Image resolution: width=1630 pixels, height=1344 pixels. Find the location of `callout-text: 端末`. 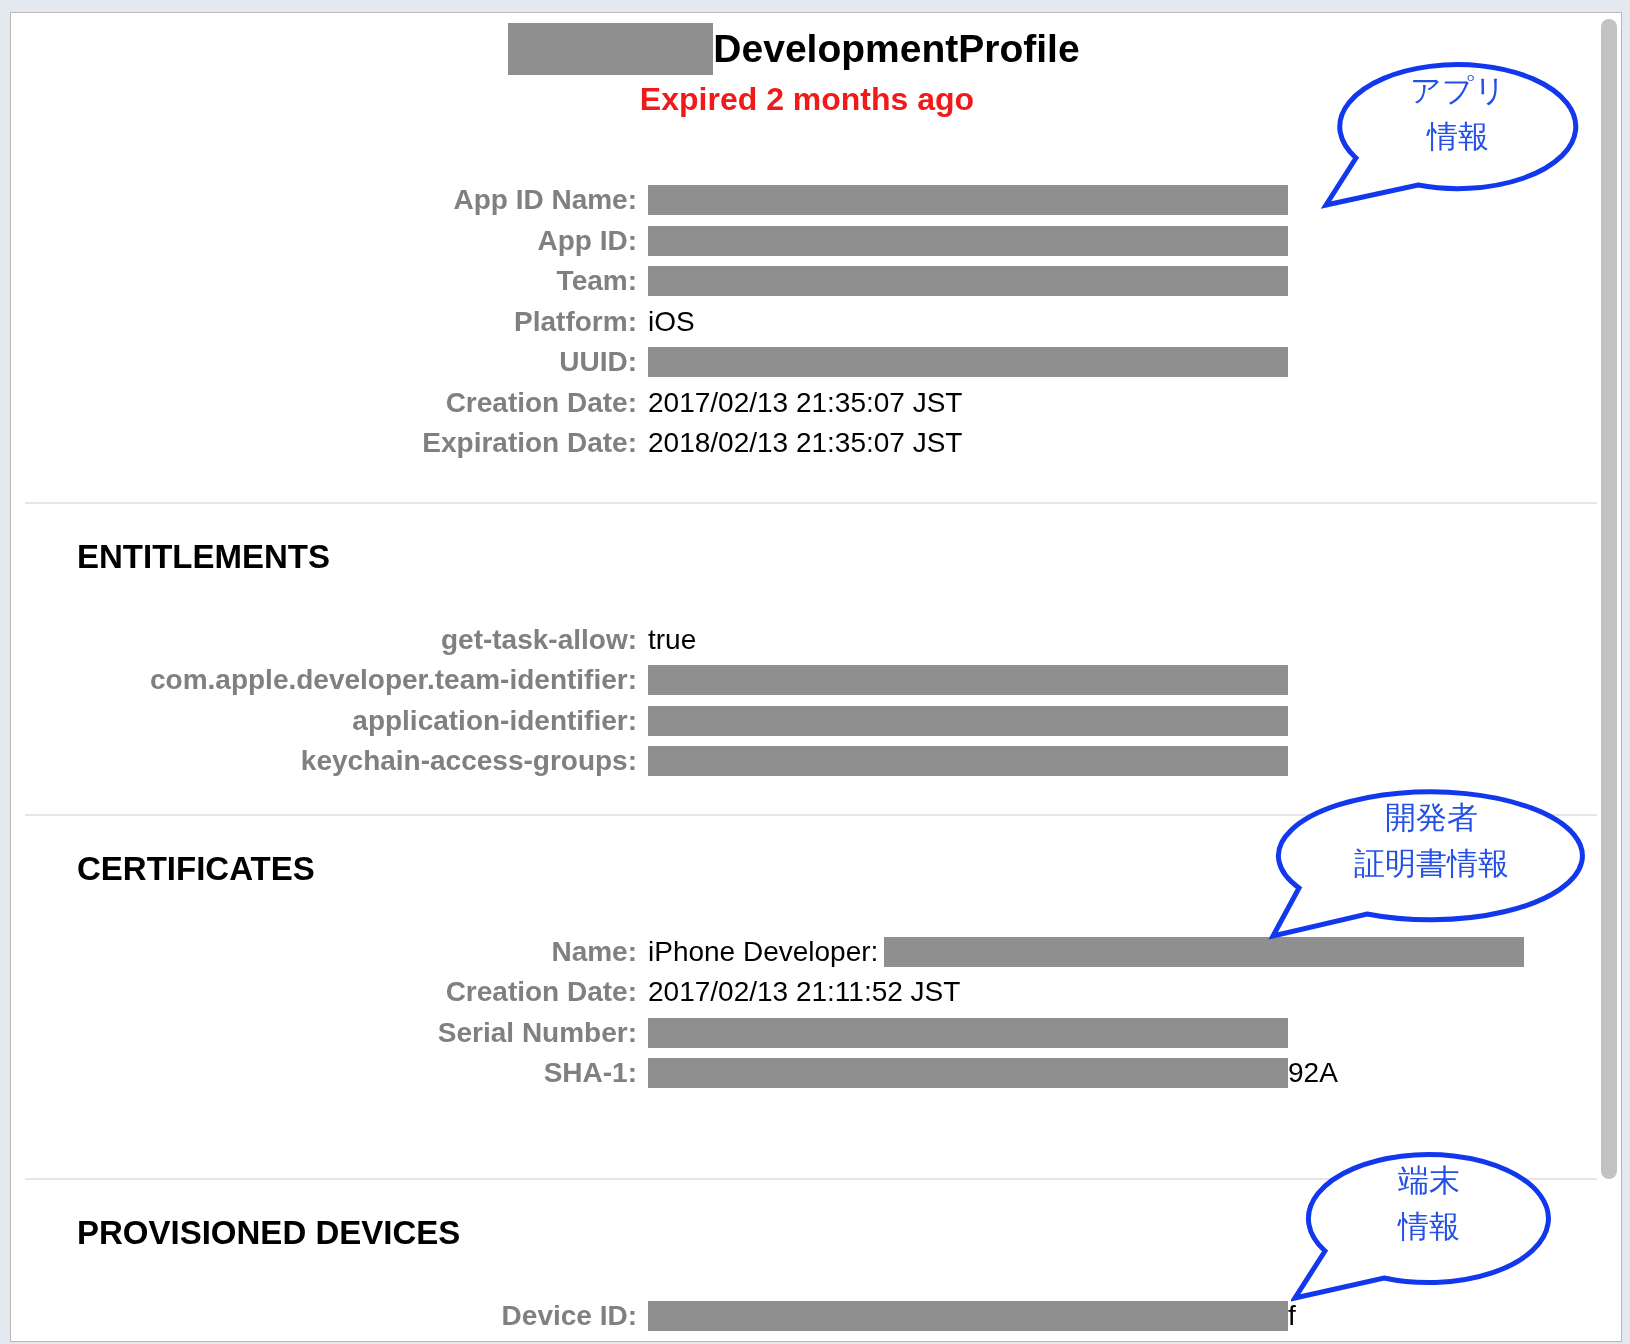

callout-text: 端末 is located at coordinates (1429, 1180).